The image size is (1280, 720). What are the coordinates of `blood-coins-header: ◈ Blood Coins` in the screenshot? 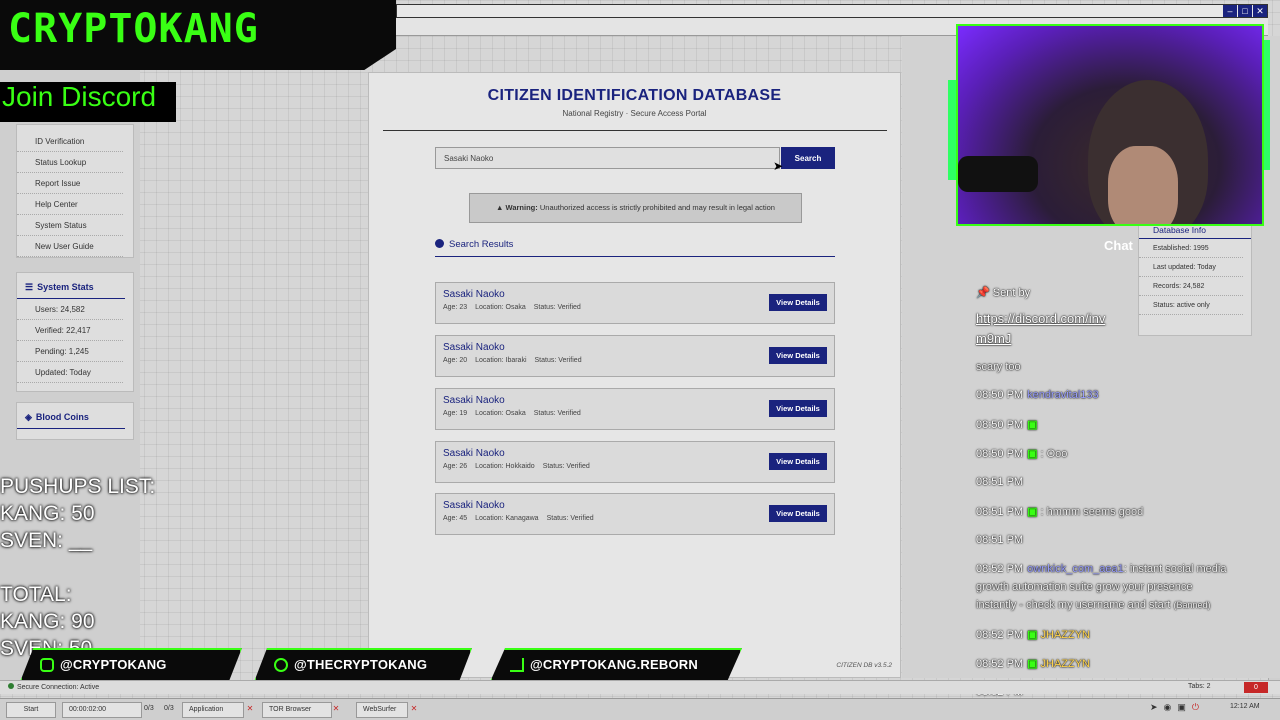 It's located at (71, 416).